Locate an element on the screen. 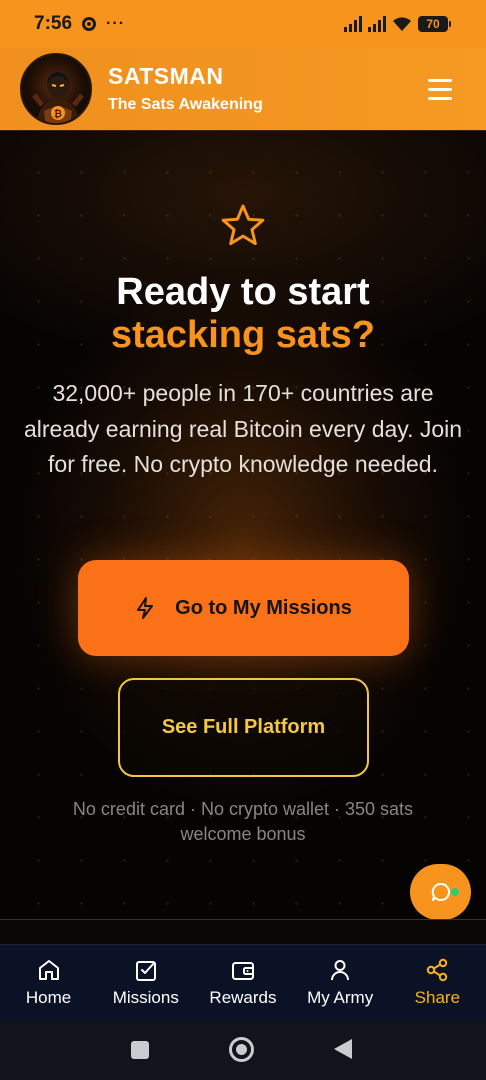 The width and height of the screenshot is (486, 1080). go-to-missions-label: Go to My Missions is located at coordinates (263, 607).